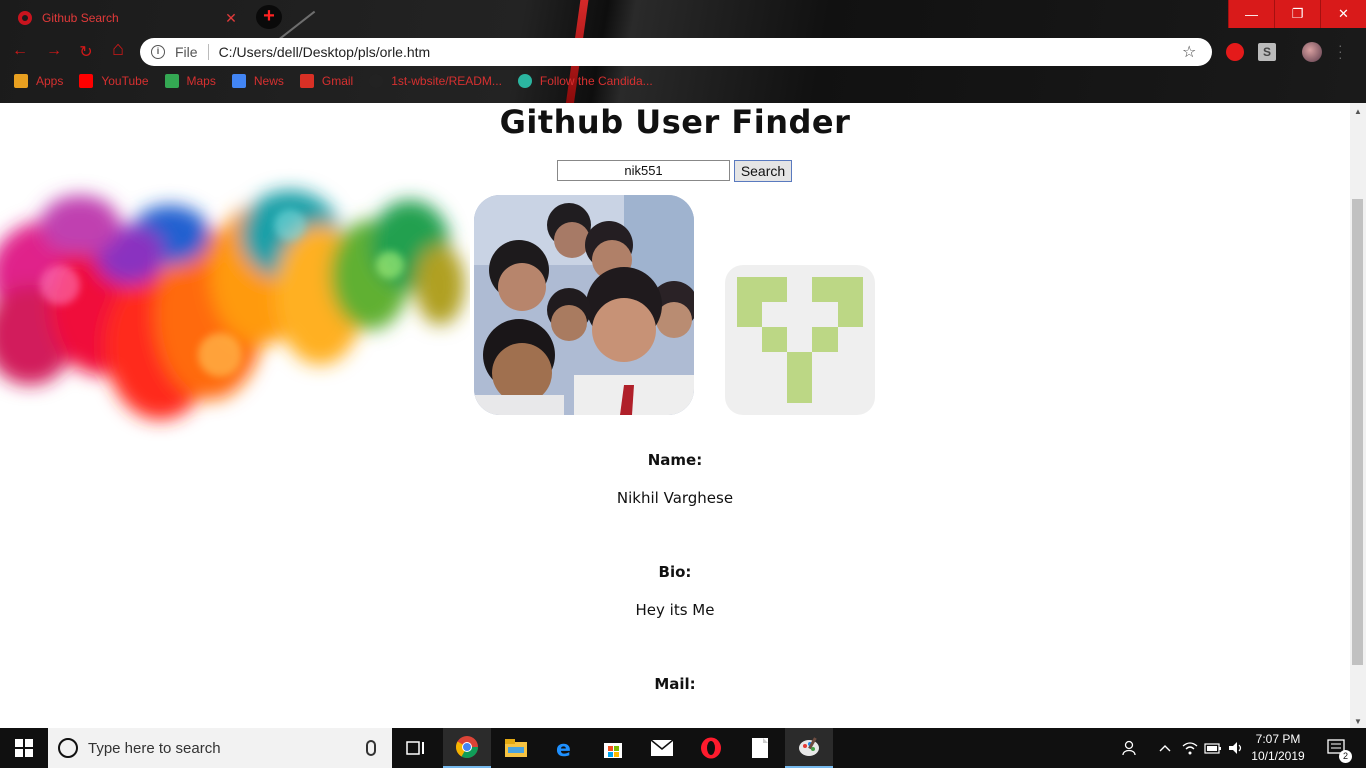  I want to click on name-label: Name:, so click(675, 460).